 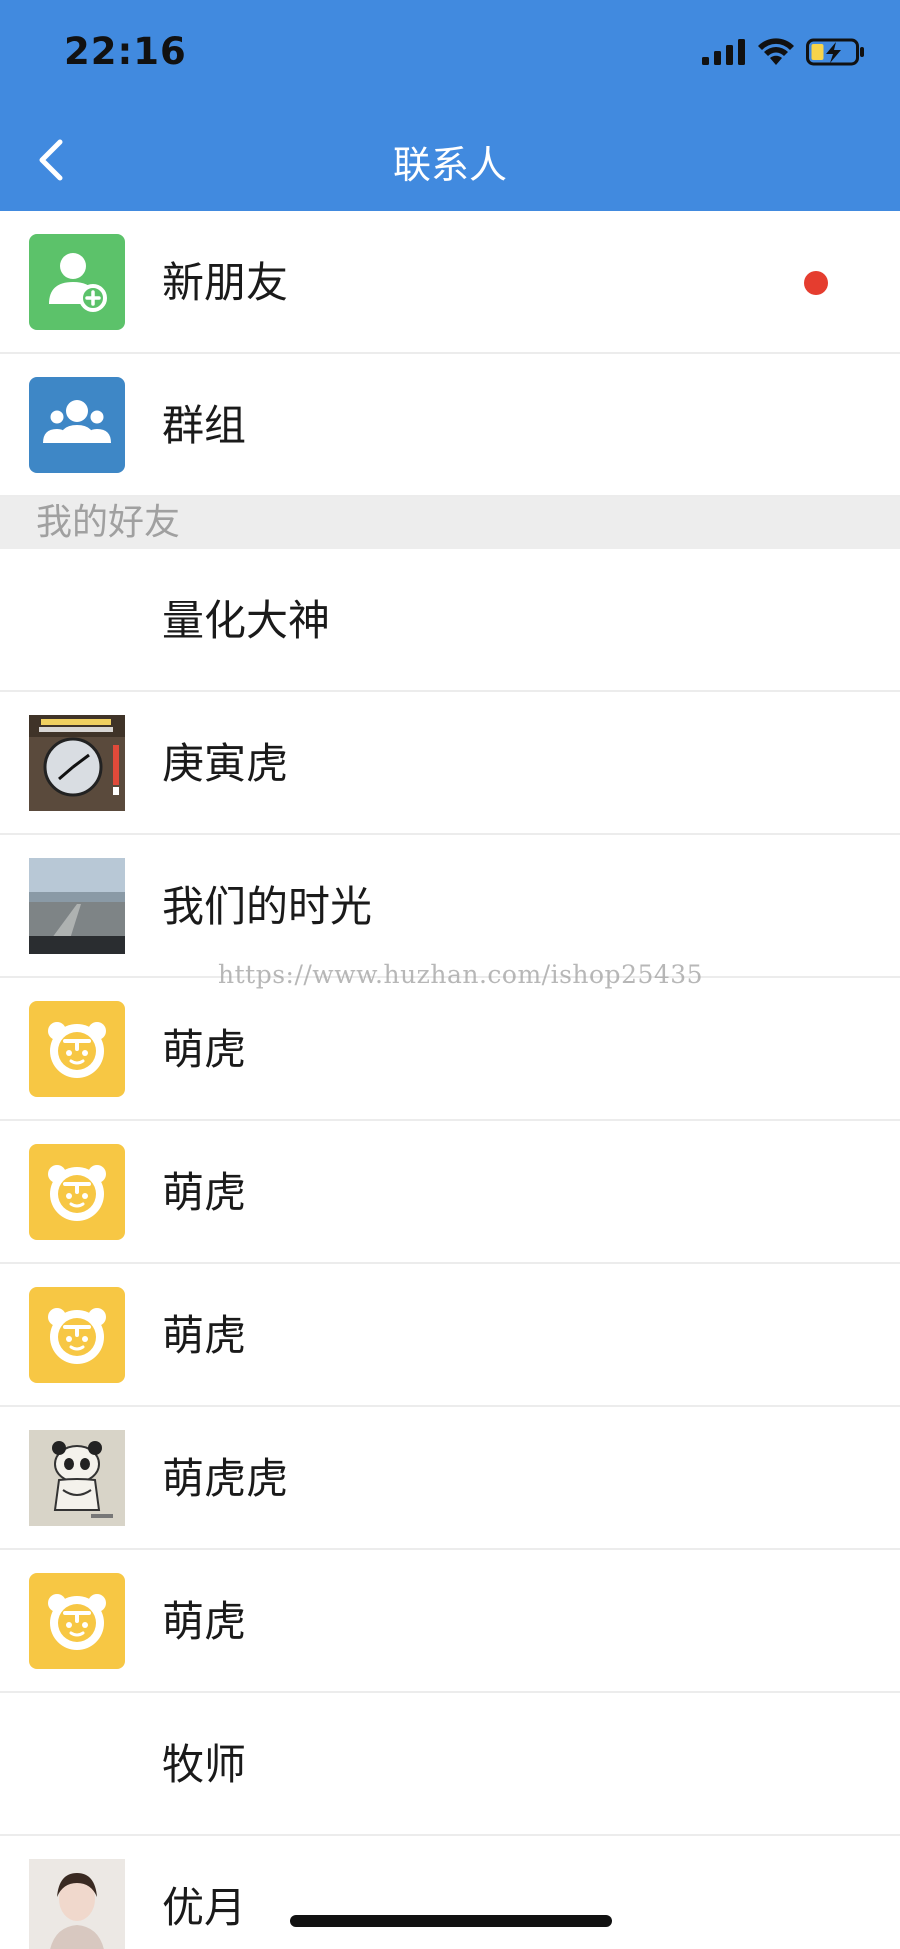 What do you see at coordinates (816, 283) in the screenshot?
I see `unread-dot` at bounding box center [816, 283].